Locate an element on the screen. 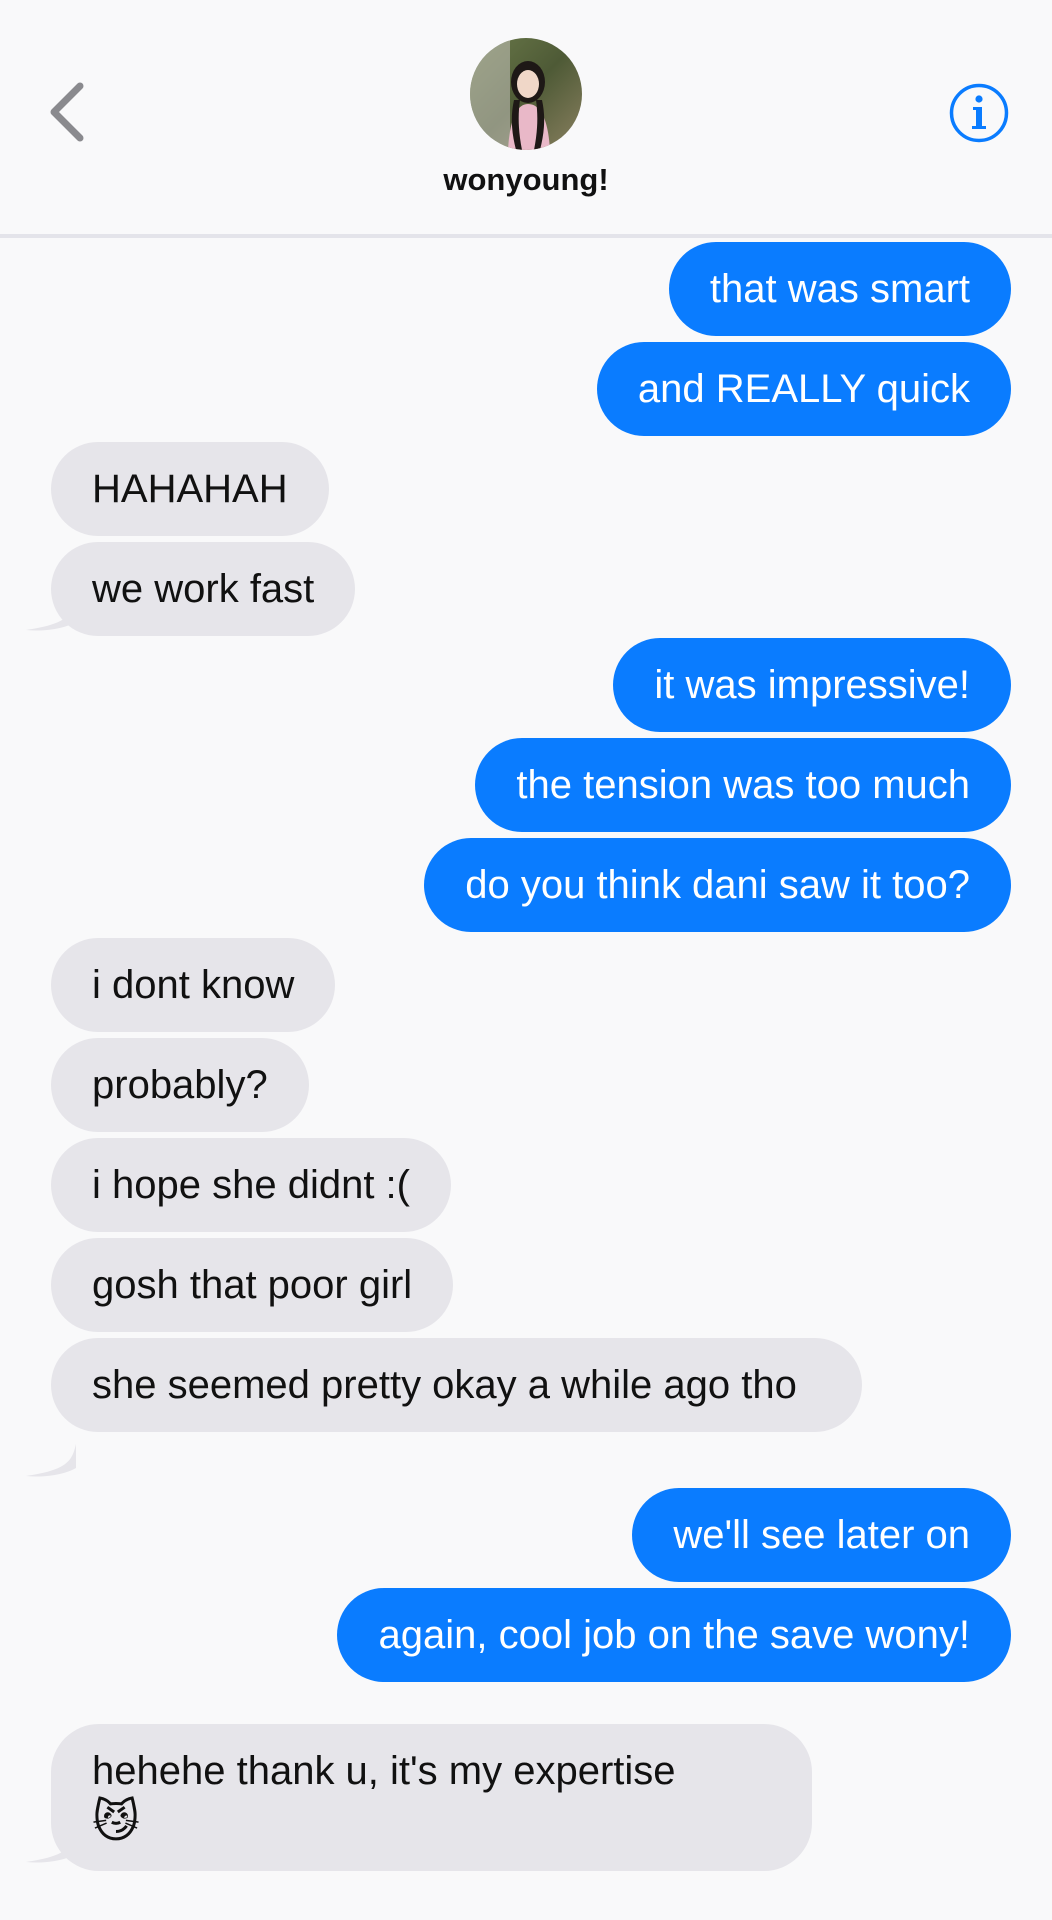  sent-message: we'll see later on is located at coordinates (821, 1535).